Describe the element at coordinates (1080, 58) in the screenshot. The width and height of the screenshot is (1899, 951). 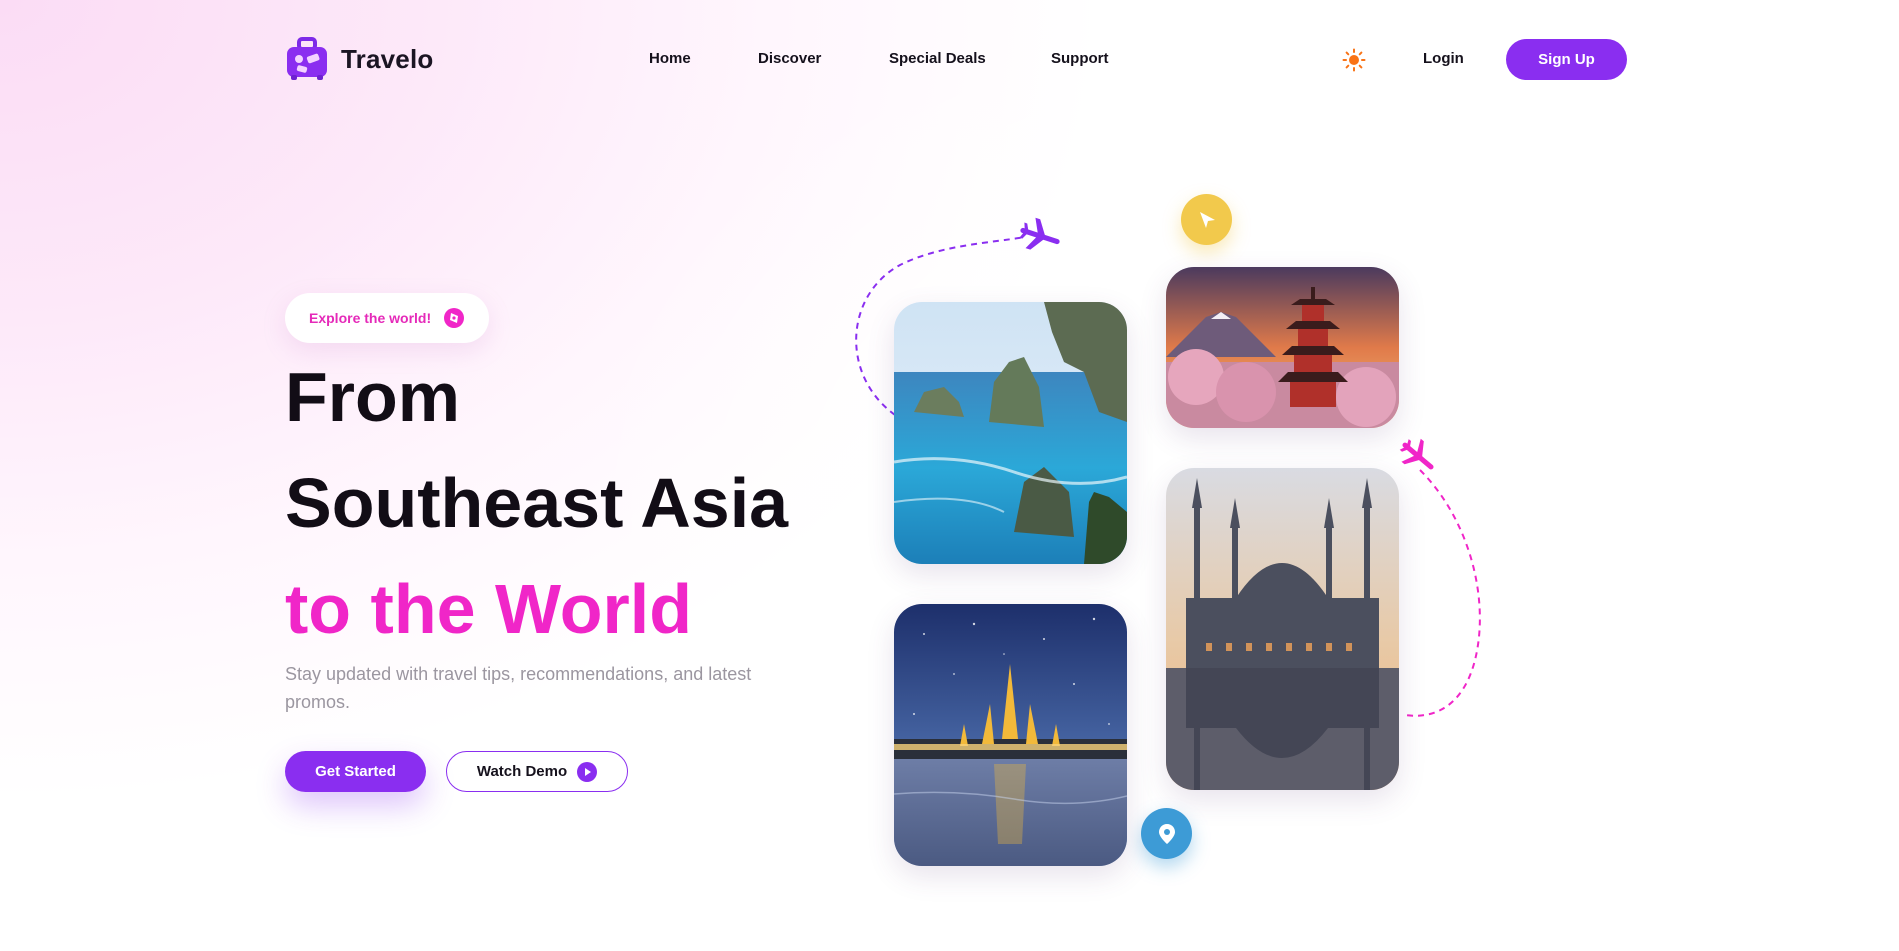
I see `nav-support: Support` at that location.